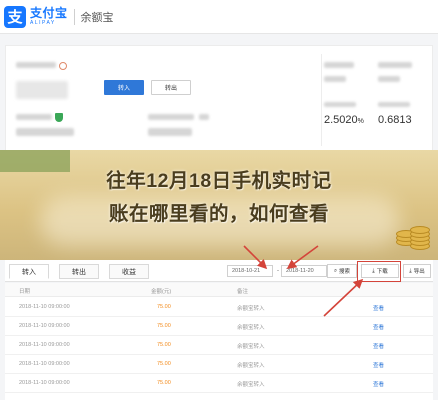 Image resolution: width=438 pixels, height=400 pixels. Describe the element at coordinates (389, 79) in the screenshot. I see `chart-val2-blurred` at that location.